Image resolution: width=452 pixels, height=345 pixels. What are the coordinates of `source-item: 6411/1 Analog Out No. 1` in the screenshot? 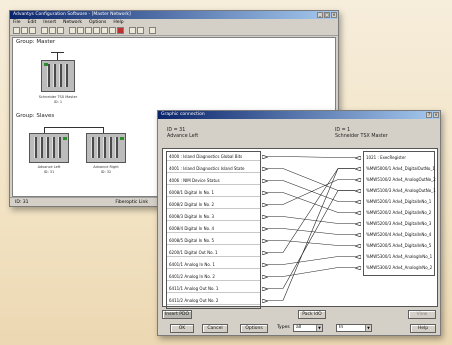 It's located at (213, 288).